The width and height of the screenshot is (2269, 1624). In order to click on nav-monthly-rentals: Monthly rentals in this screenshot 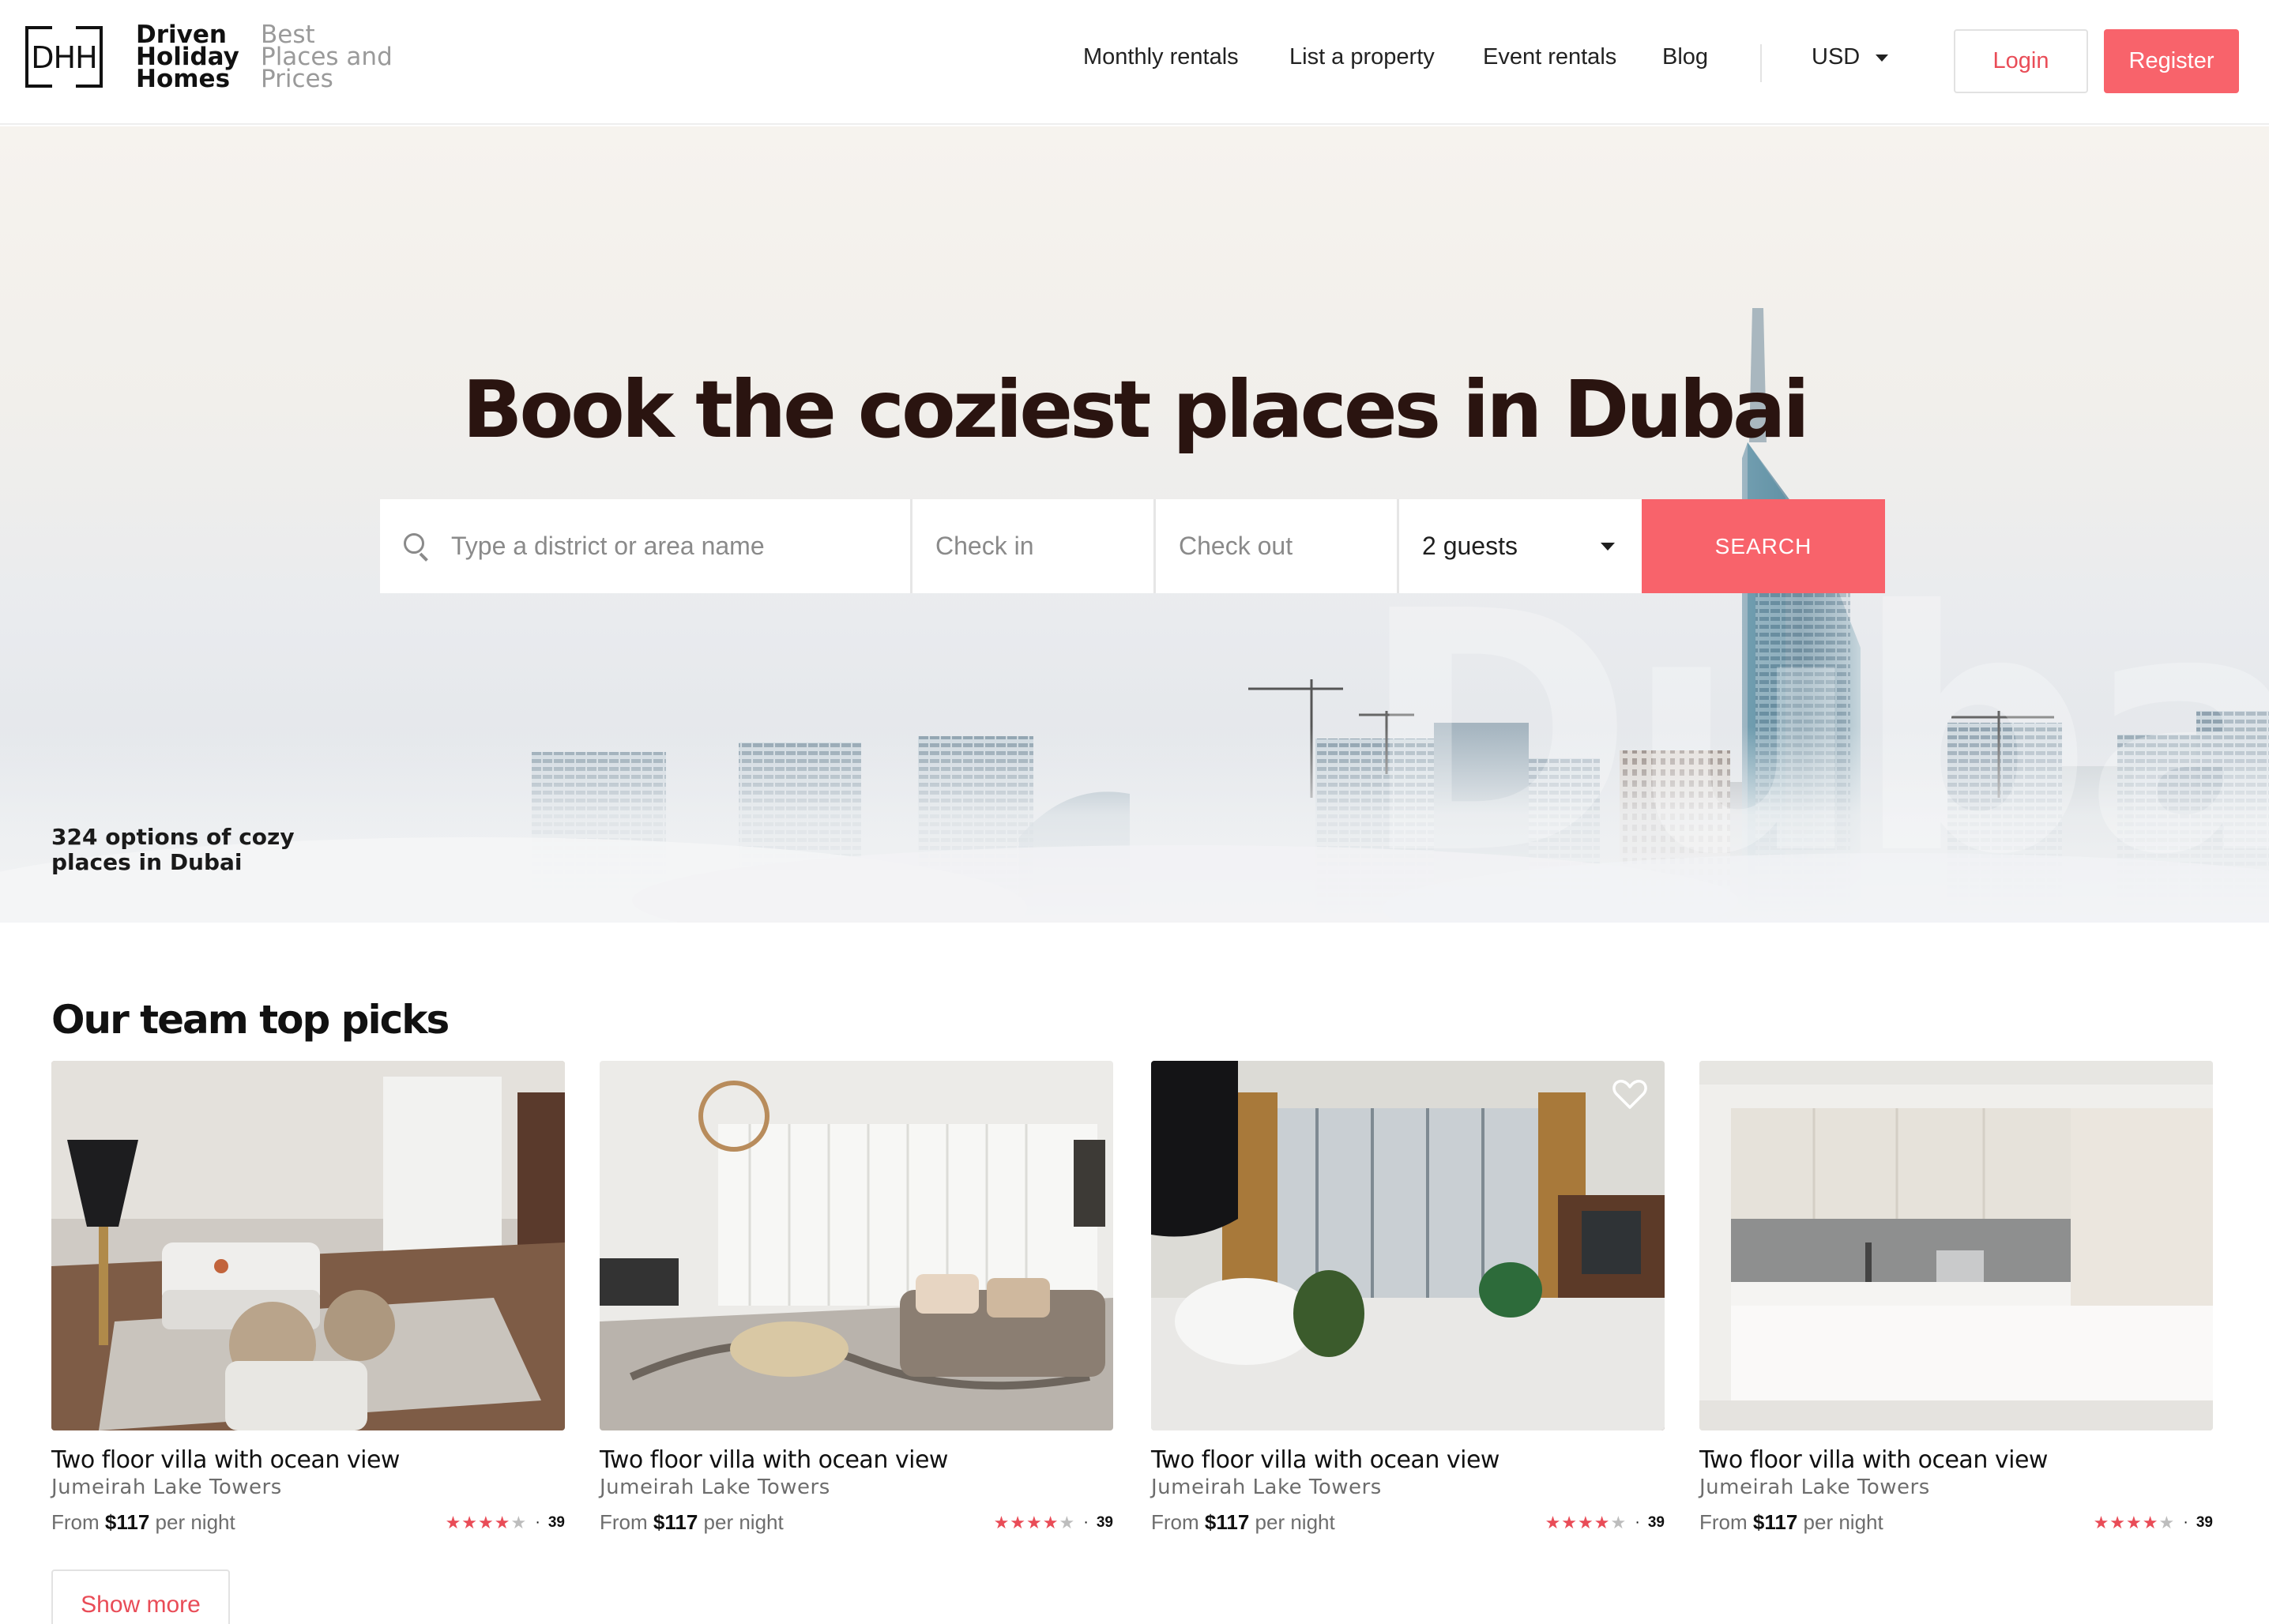, I will do `click(1161, 57)`.